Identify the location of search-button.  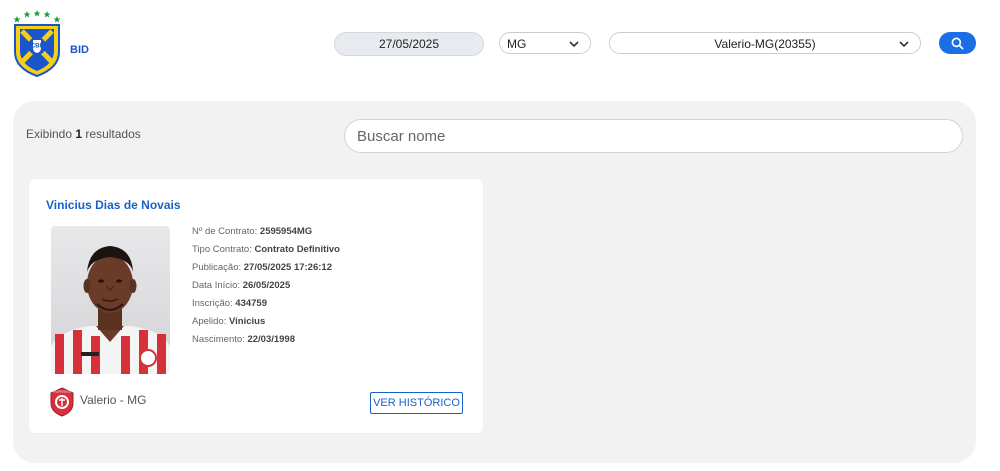
(957, 43).